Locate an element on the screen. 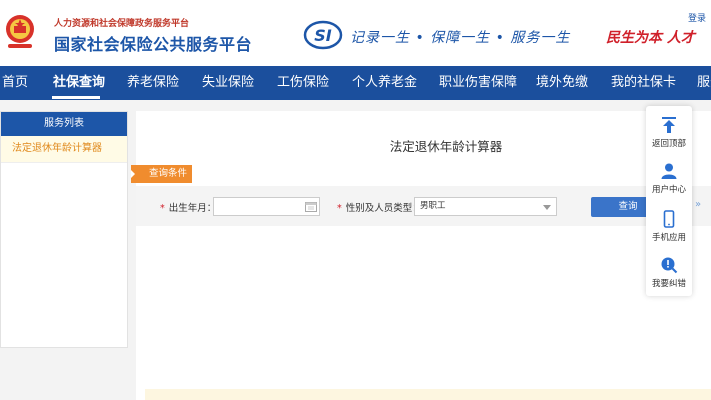 Image resolution: width=711 pixels, height=400 pixels. phone-icon is located at coordinates (669, 219).